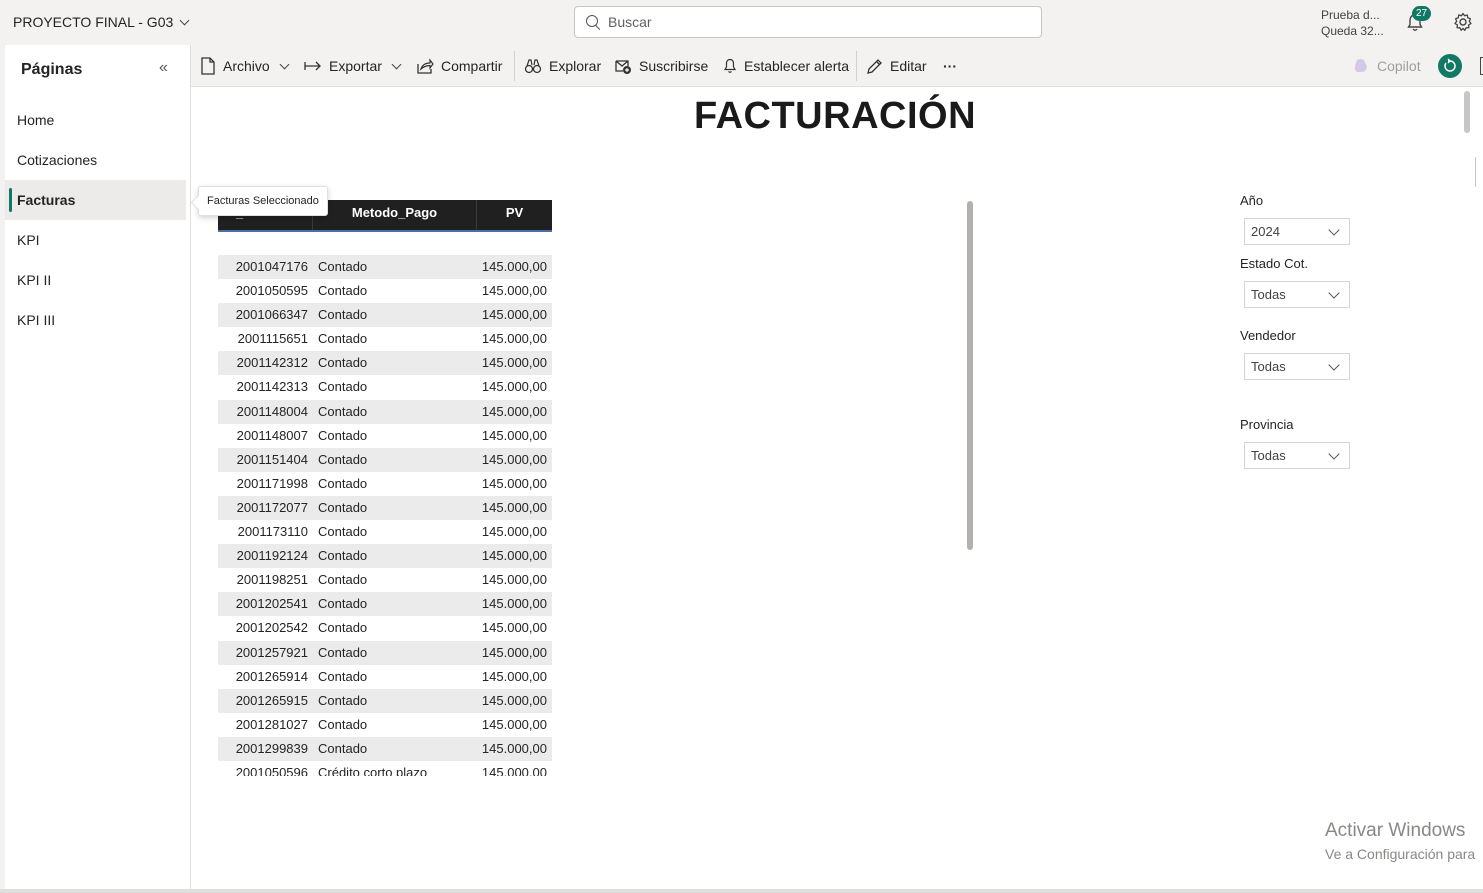 This screenshot has width=1483, height=893. Describe the element at coordinates (1360, 65) in the screenshot. I see `copilot-icon` at that location.